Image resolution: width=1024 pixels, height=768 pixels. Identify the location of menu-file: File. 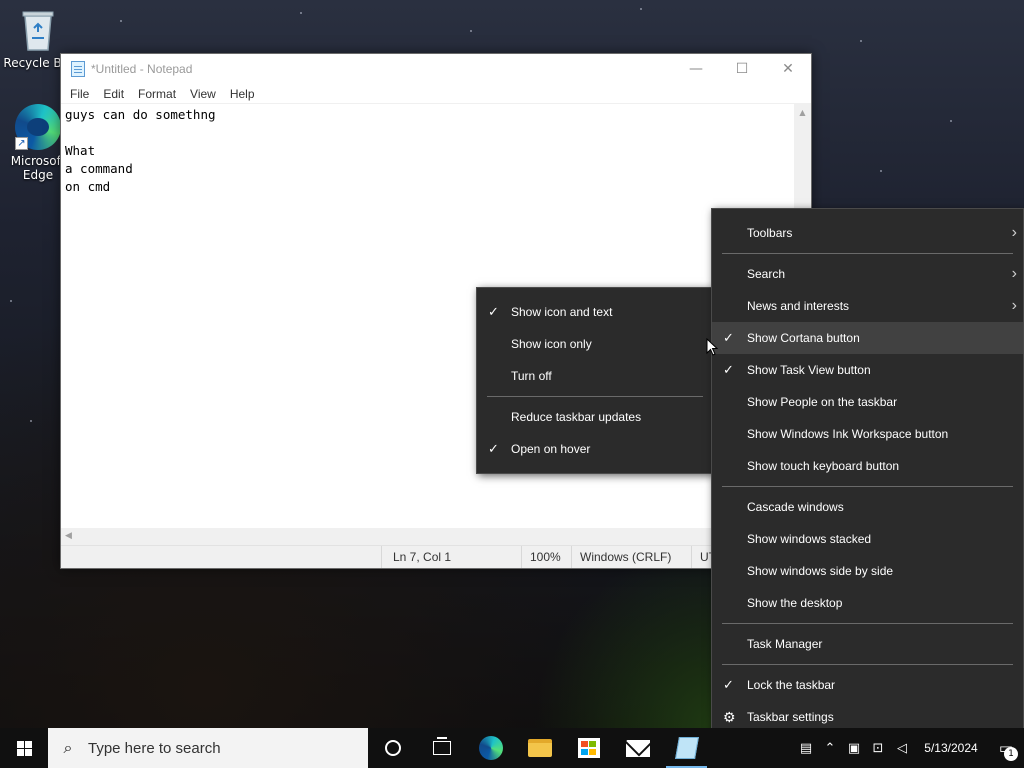
(79, 94).